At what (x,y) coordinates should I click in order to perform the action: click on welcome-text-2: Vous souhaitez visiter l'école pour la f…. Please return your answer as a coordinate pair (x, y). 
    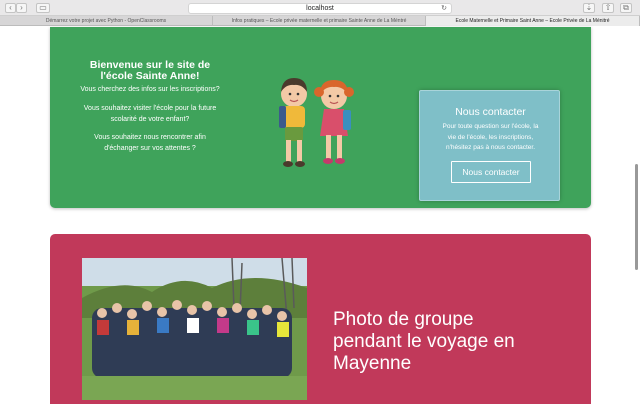
    Looking at the image, I should click on (150, 114).